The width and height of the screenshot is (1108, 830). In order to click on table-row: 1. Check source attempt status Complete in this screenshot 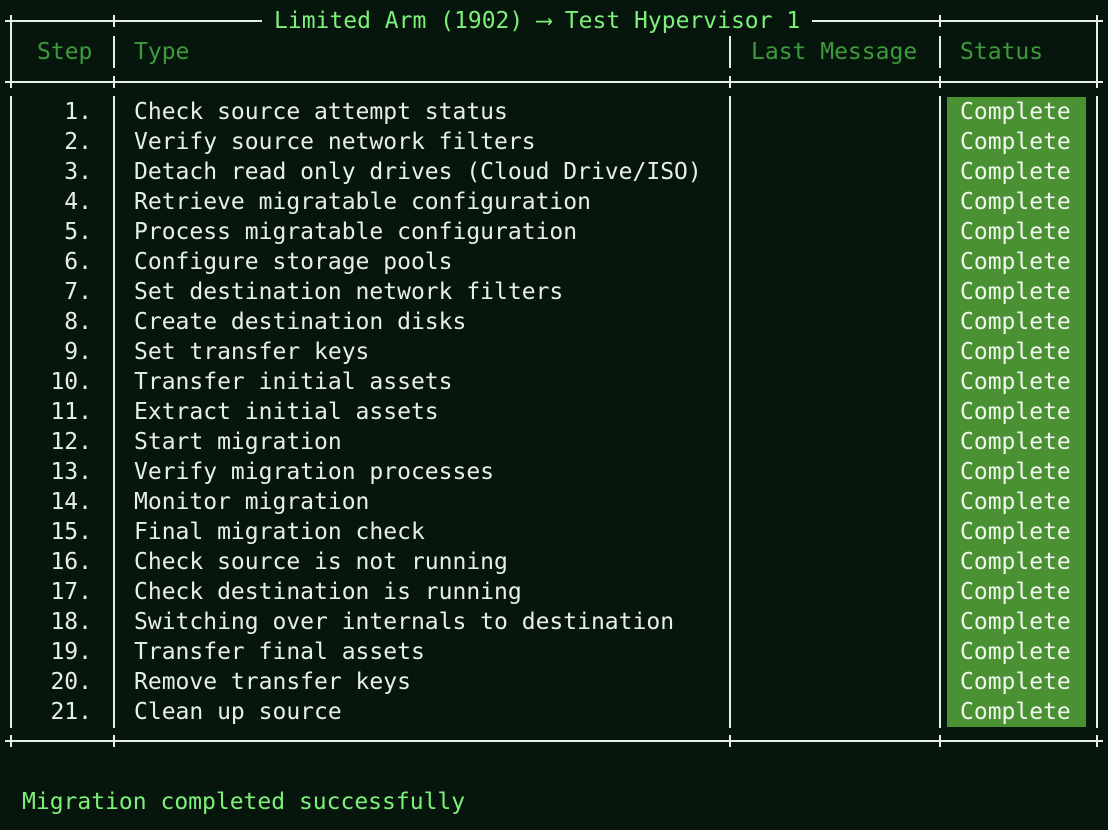, I will do `click(554, 112)`.